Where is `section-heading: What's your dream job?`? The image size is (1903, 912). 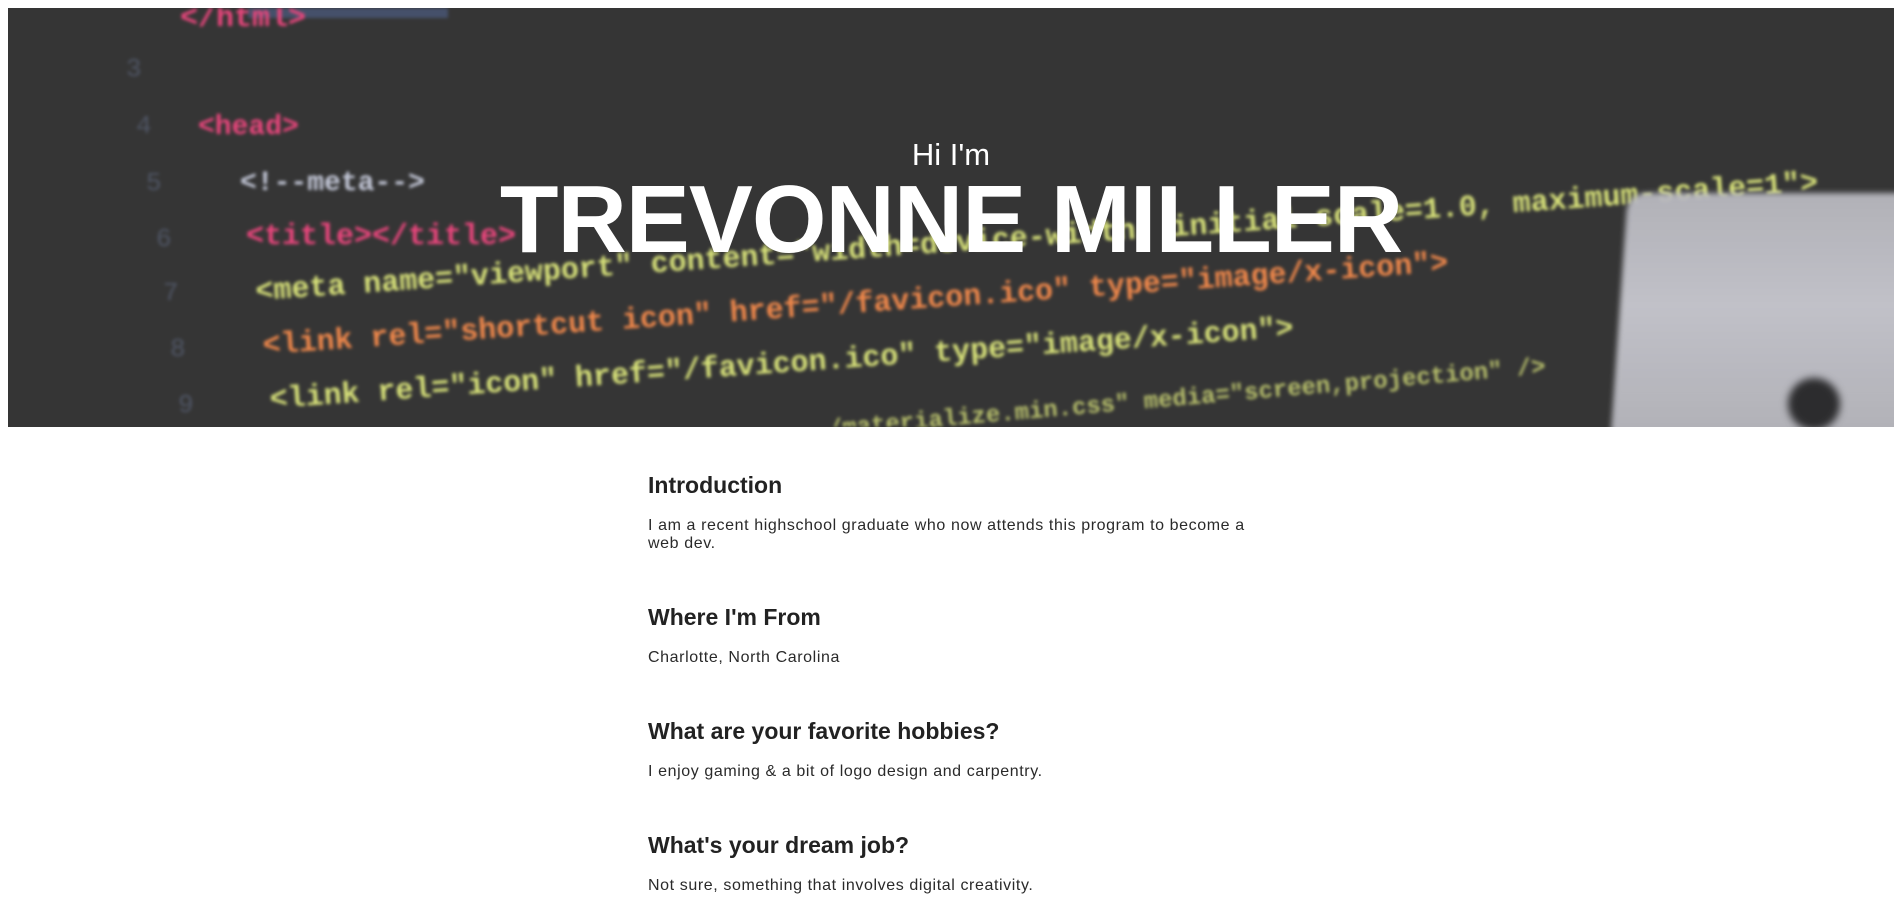
section-heading: What's your dream job? is located at coordinates (779, 845).